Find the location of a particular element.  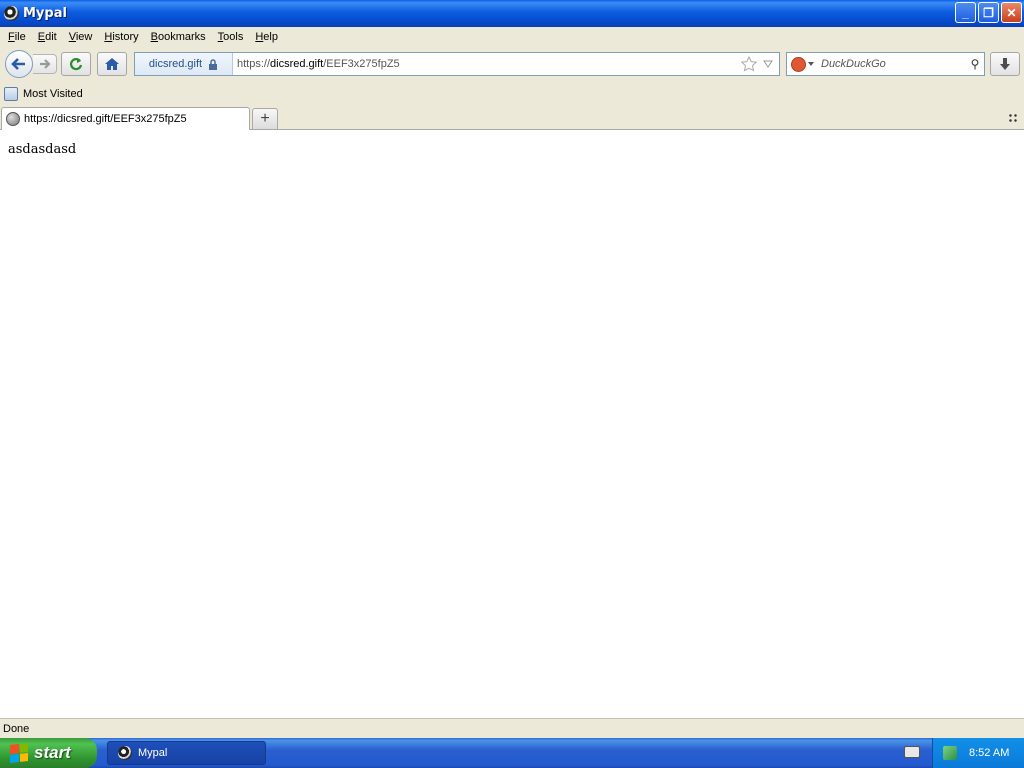

menu-edit: Edit is located at coordinates (47, 37).